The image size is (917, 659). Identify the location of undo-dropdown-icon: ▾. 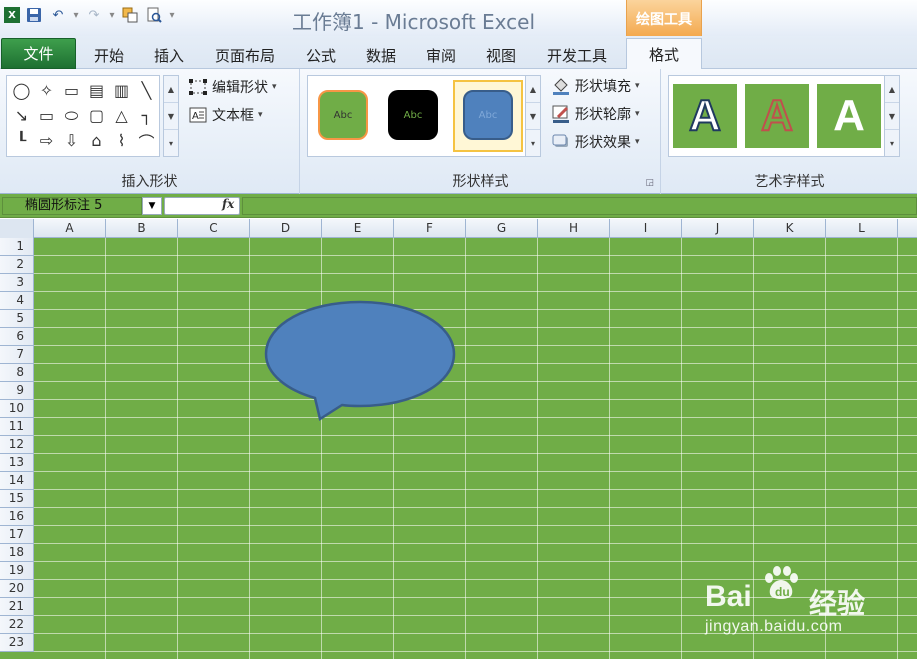
(76, 15).